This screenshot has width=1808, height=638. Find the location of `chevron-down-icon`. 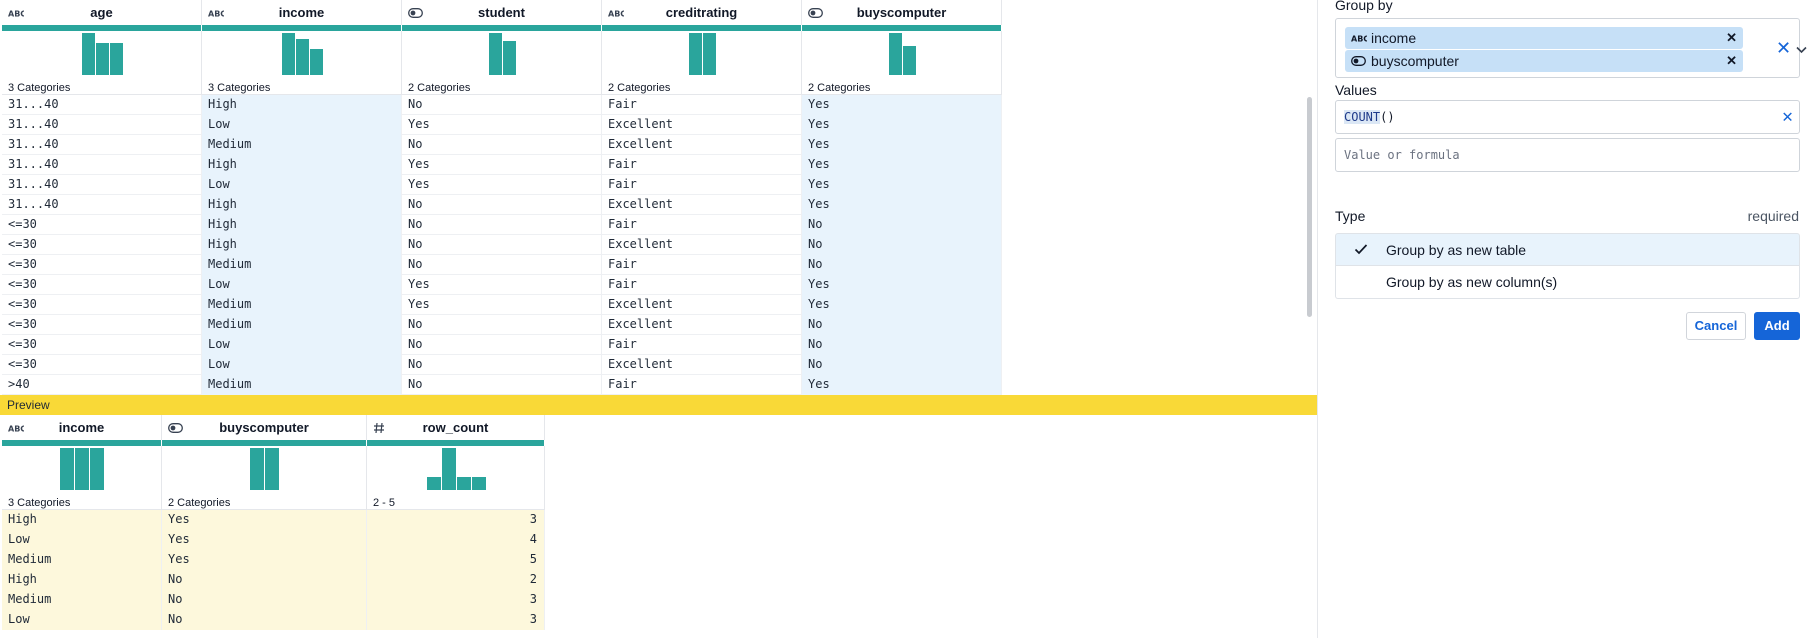

chevron-down-icon is located at coordinates (1801, 50).